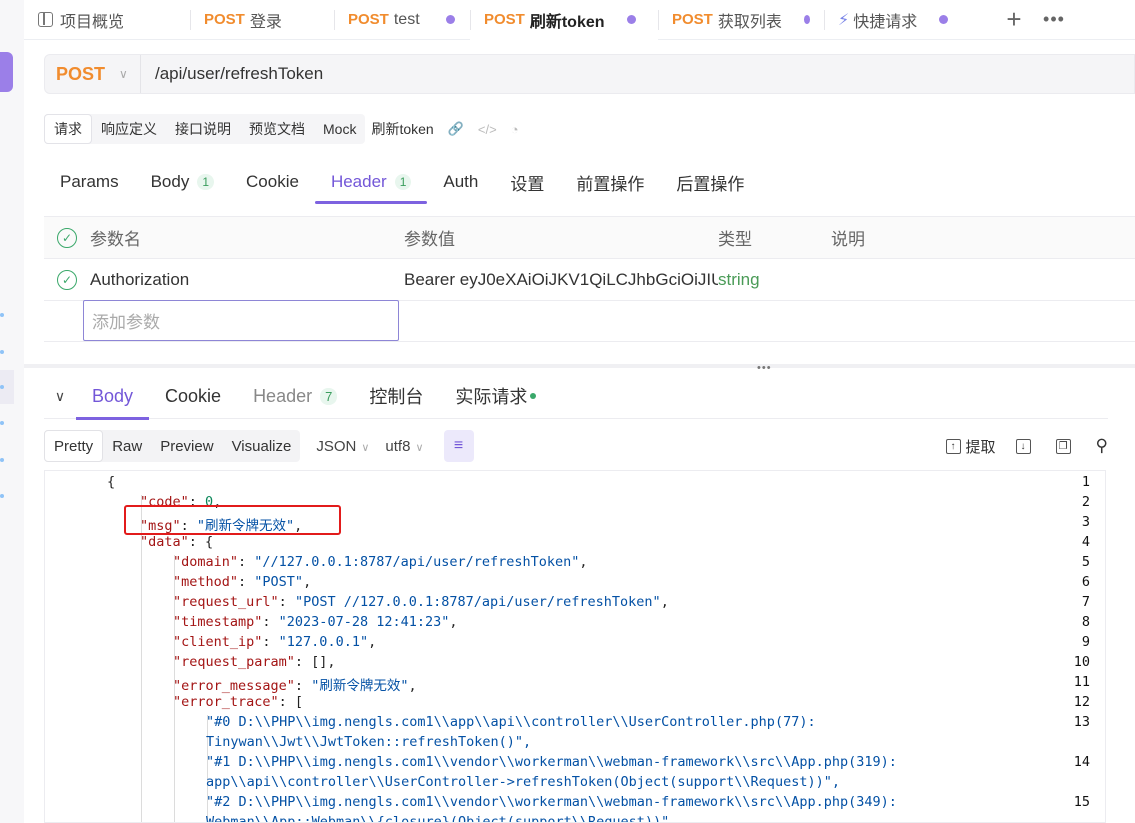  Describe the element at coordinates (170, 181) in the screenshot. I see `tab-label: Body` at that location.